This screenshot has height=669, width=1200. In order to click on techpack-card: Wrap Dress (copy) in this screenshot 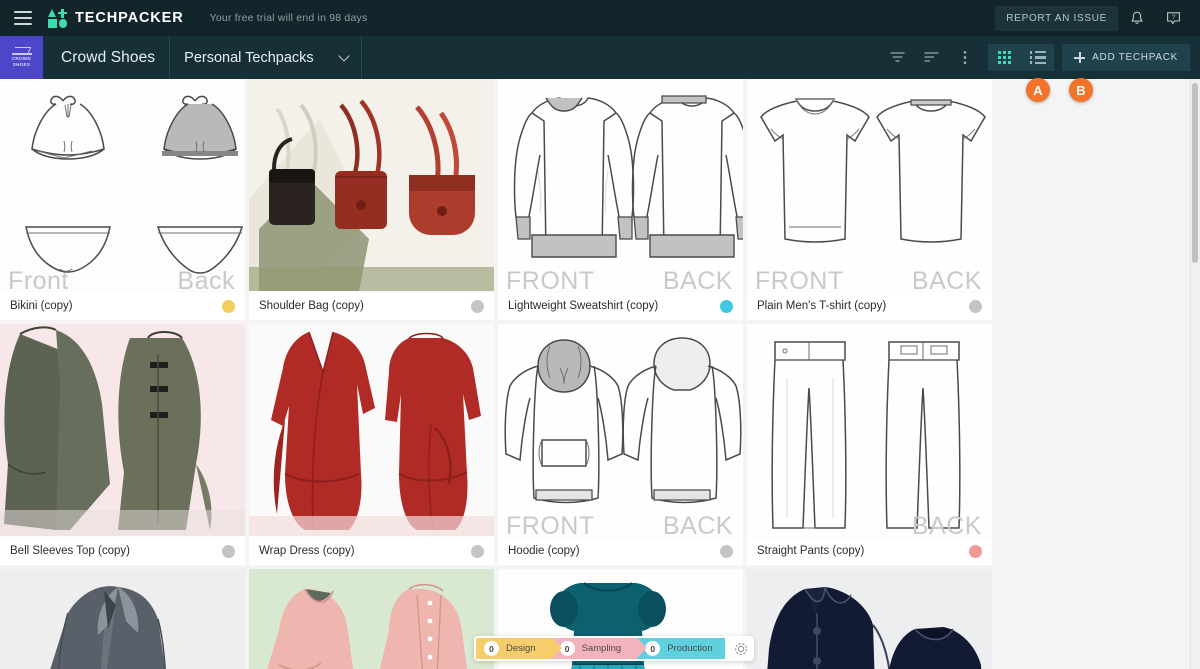, I will do `click(371, 444)`.